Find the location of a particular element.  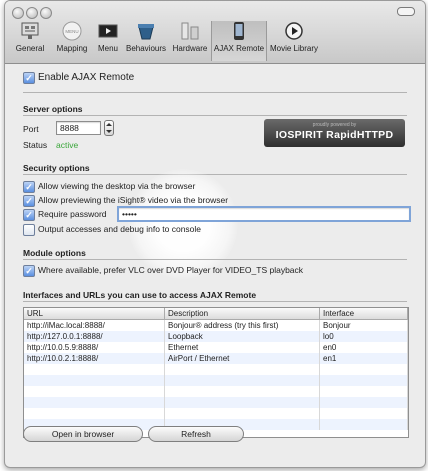

menu-icon is located at coordinates (108, 31).